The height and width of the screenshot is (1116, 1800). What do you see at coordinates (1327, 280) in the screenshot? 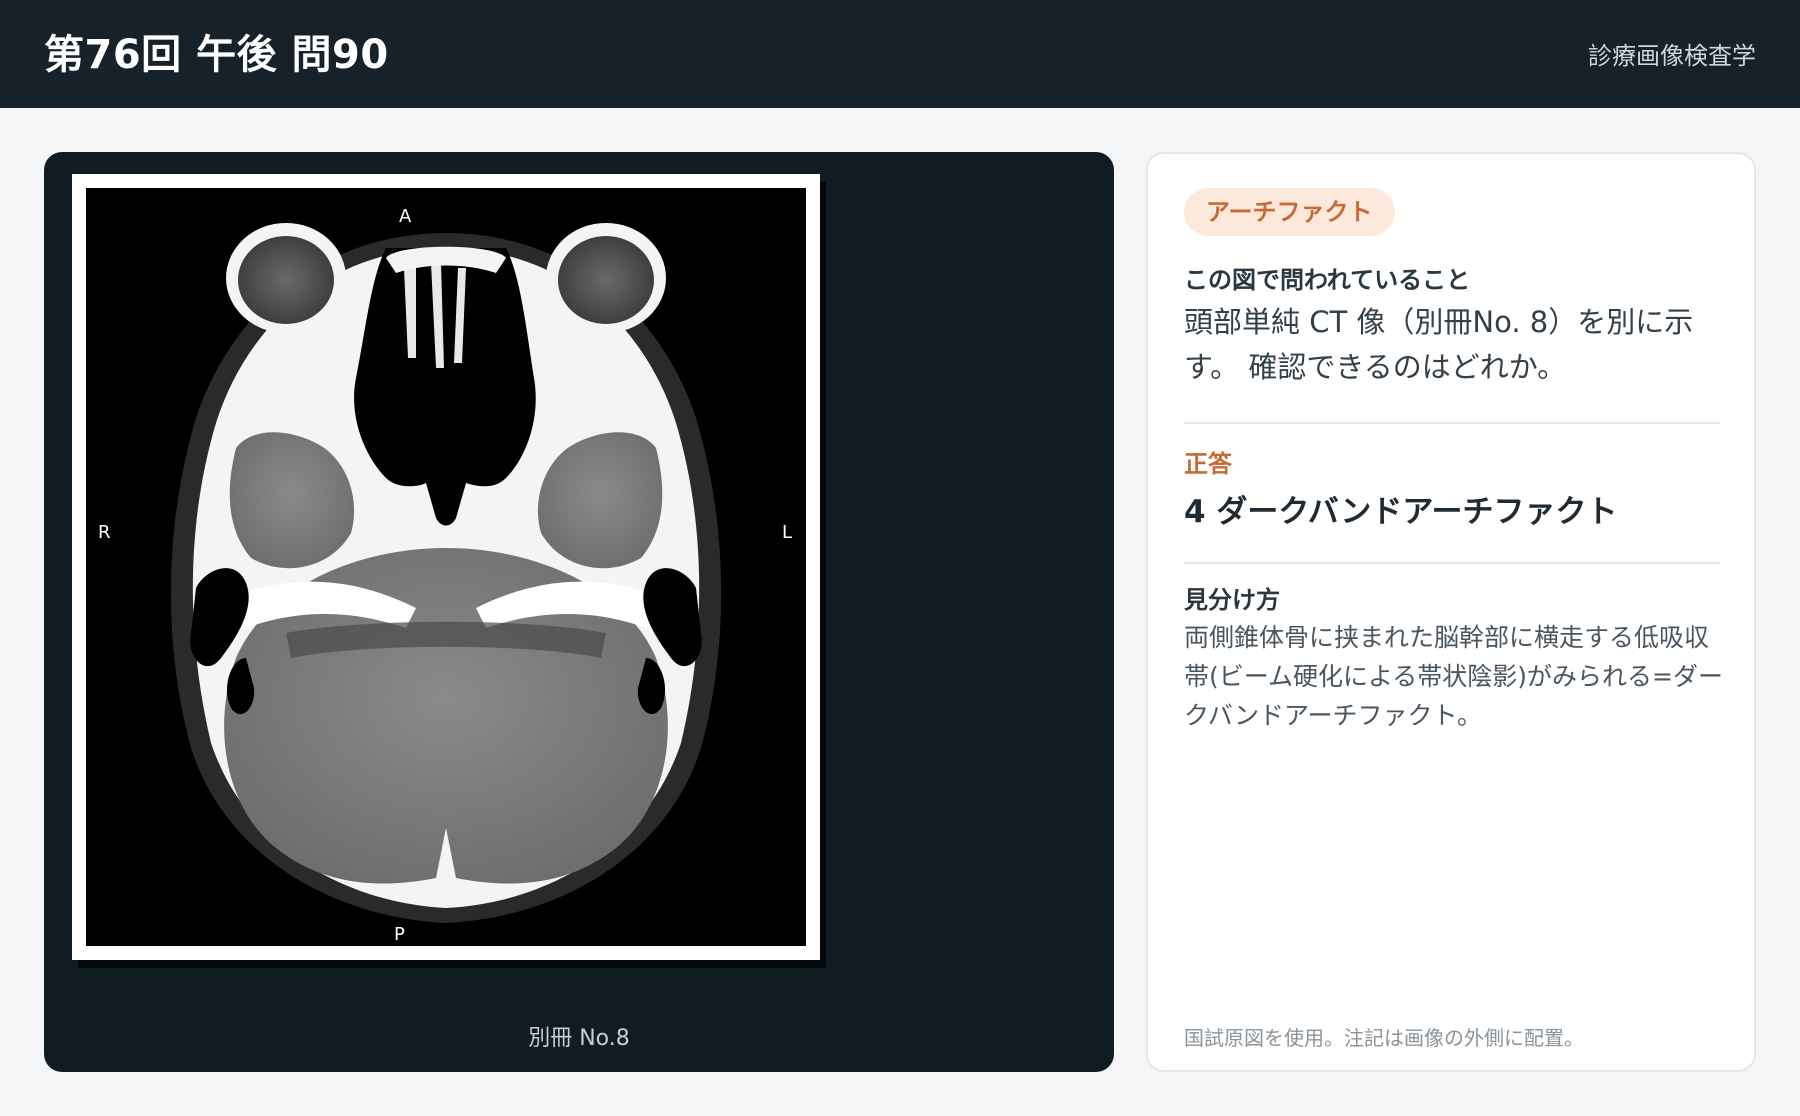
I see `question-label: この図で問われていること` at bounding box center [1327, 280].